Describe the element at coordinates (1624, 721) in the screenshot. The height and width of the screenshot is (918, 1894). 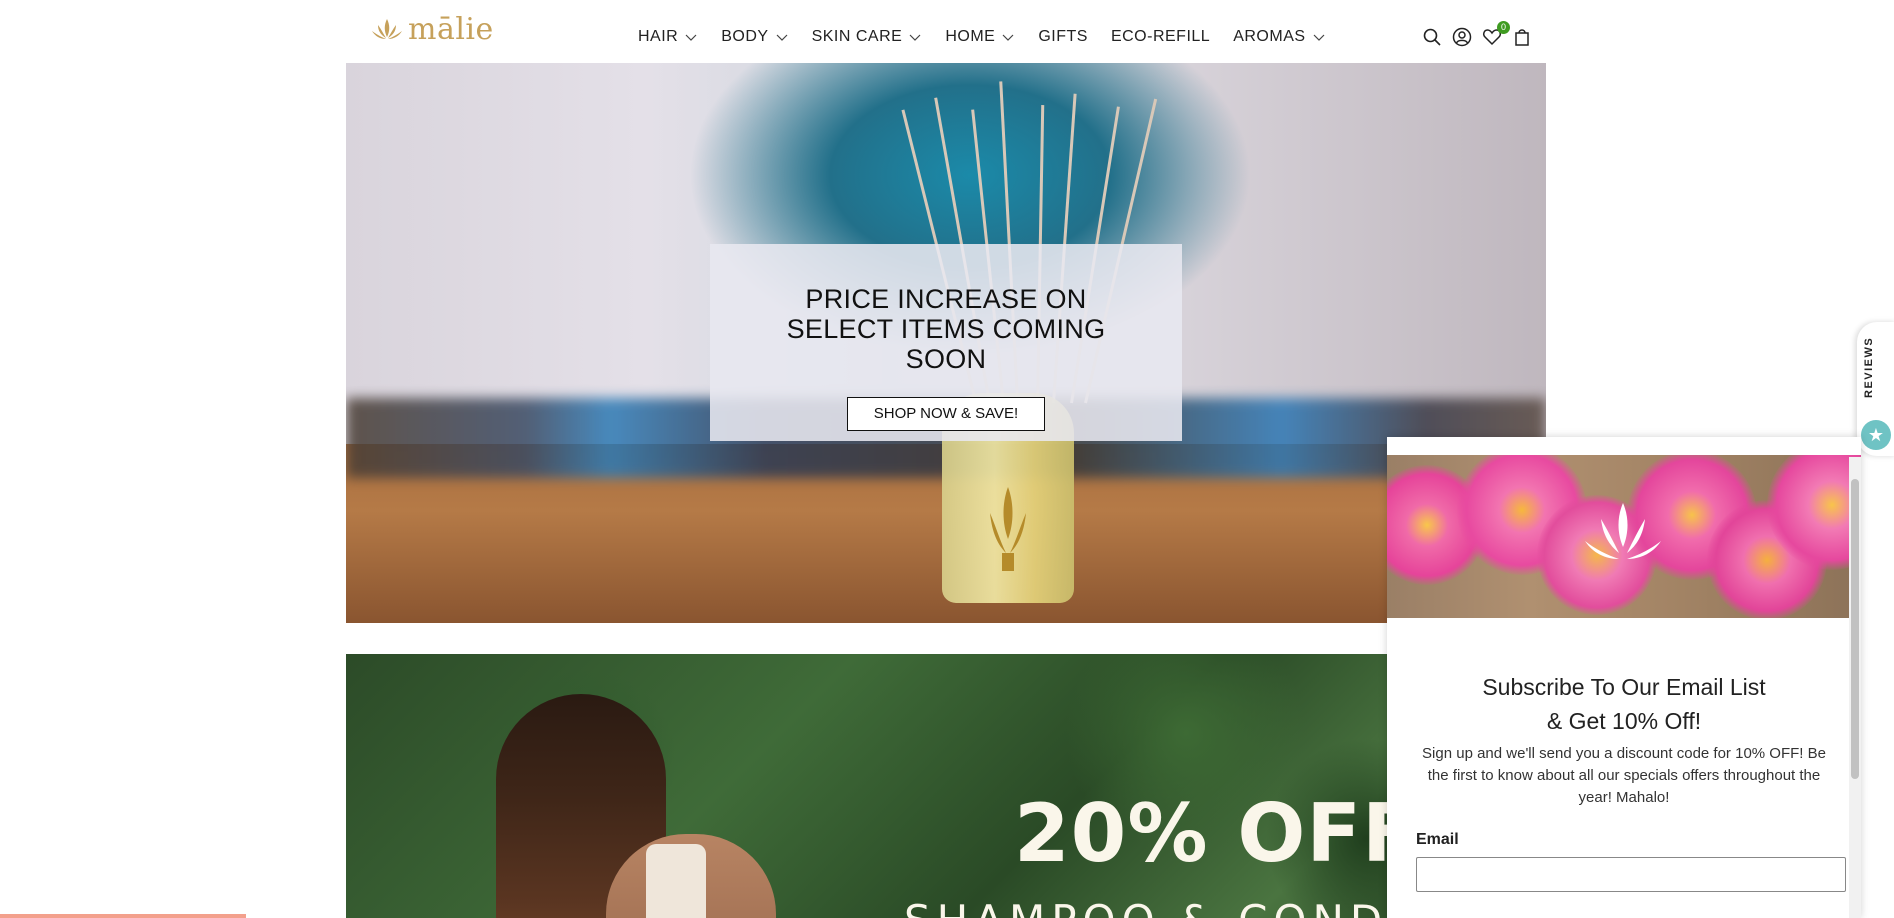
I see `popup-title-line2: & Get 10% Off!` at that location.